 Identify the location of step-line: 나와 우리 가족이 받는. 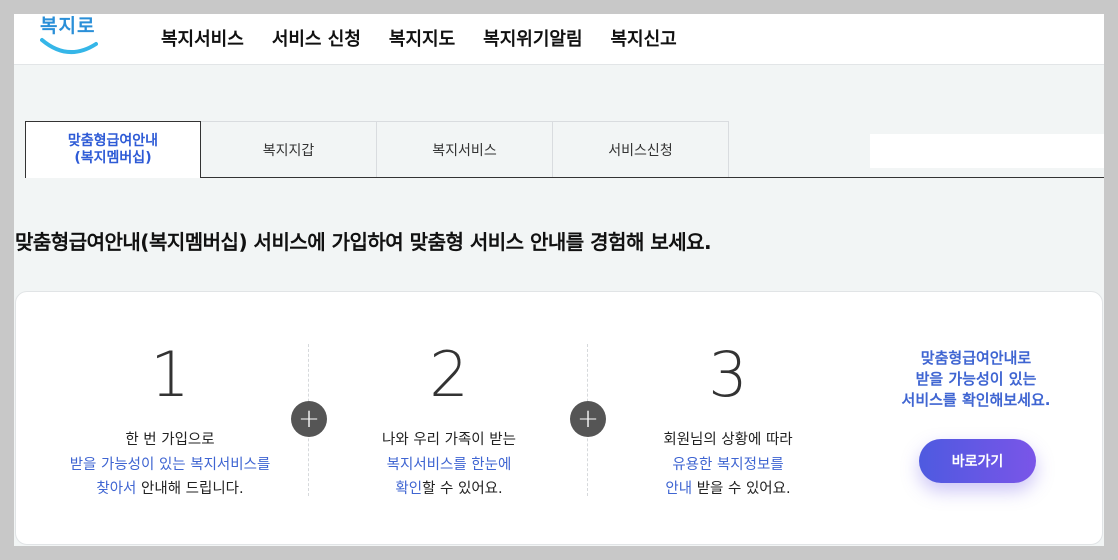
(449, 440).